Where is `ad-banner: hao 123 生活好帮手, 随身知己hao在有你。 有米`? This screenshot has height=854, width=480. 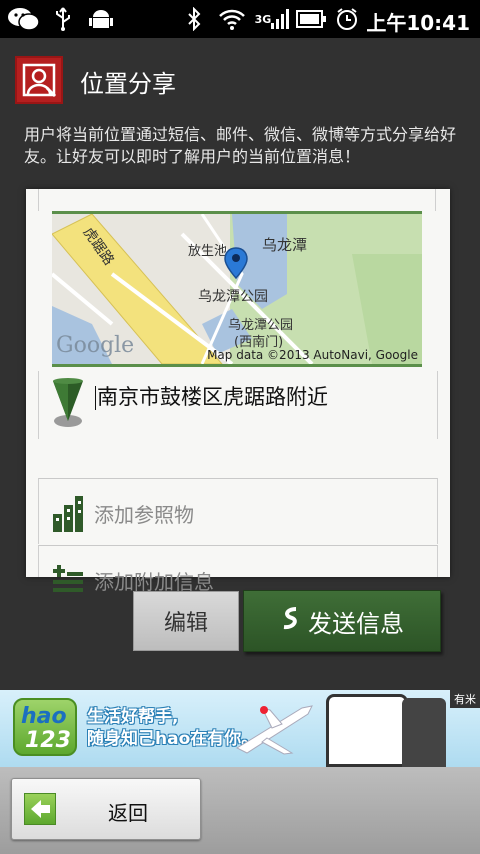
ad-banner: hao 123 生活好帮手, 随身知己hao在有你。 有米 is located at coordinates (240, 728).